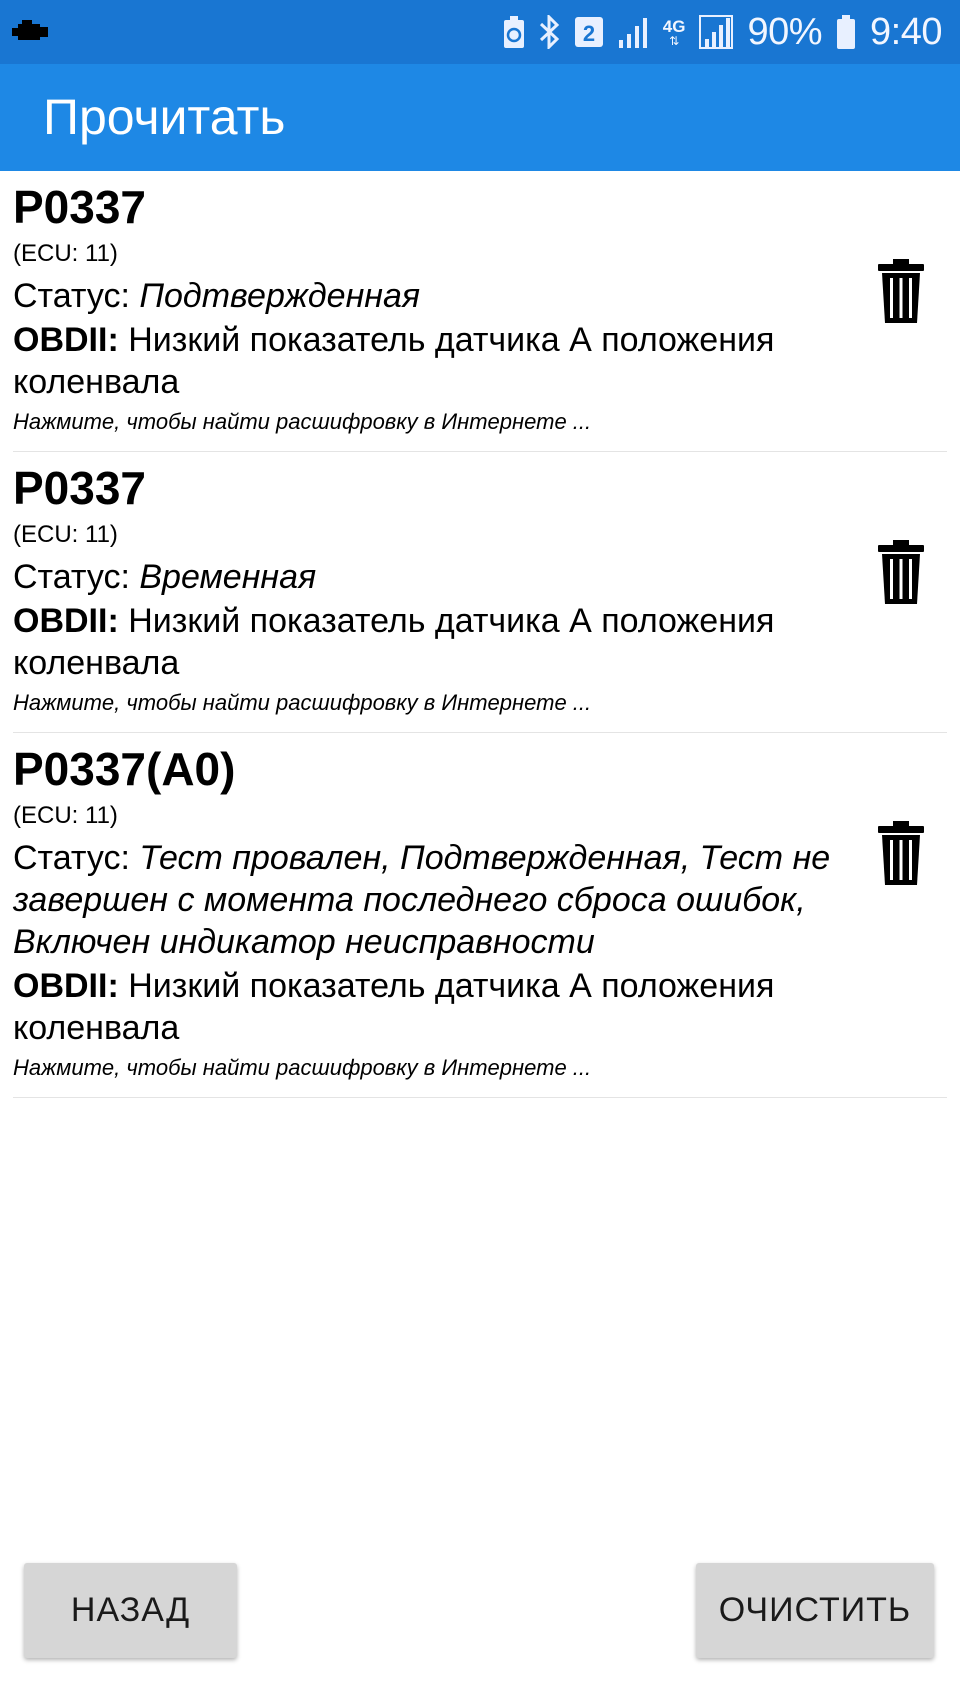  I want to click on battery-icon, so click(846, 32).